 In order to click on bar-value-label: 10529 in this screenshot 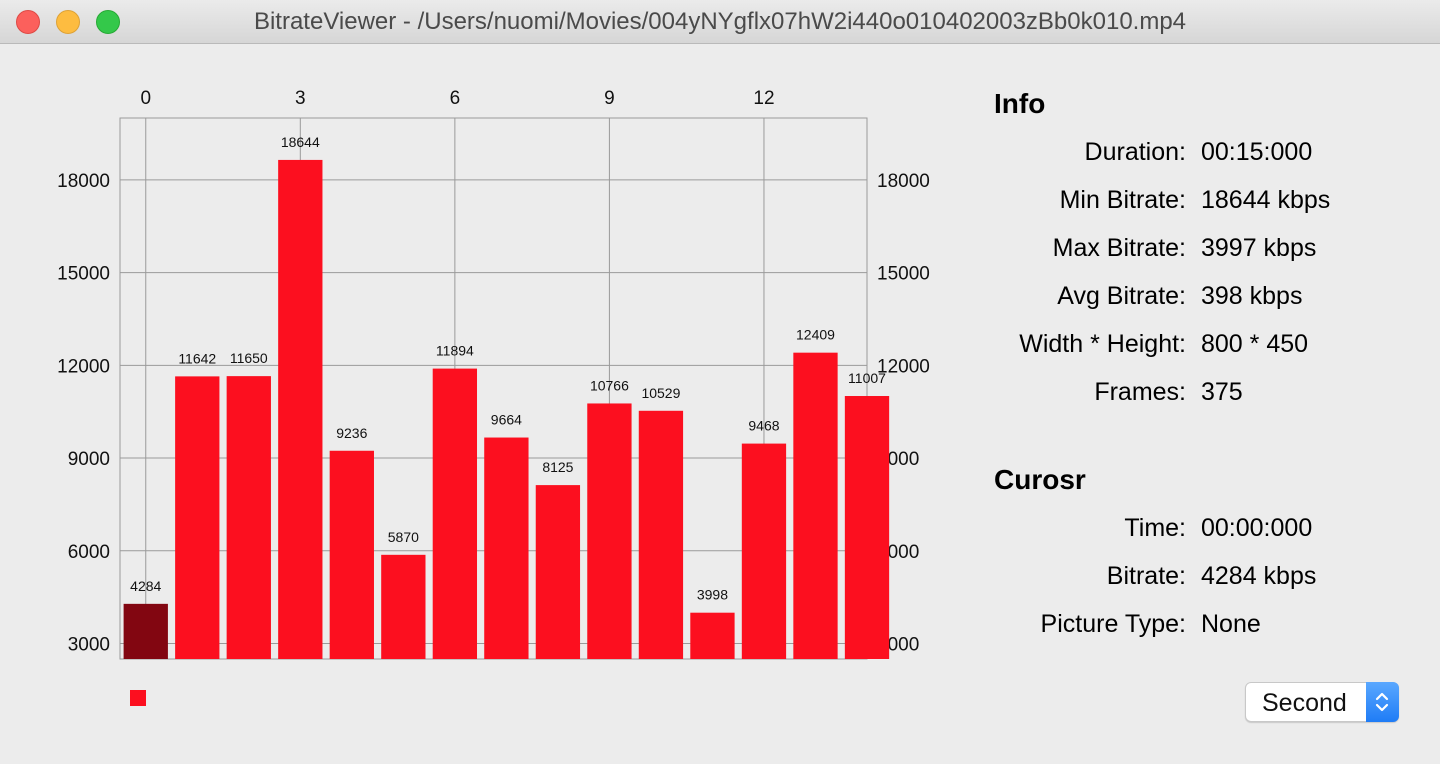, I will do `click(660, 393)`.